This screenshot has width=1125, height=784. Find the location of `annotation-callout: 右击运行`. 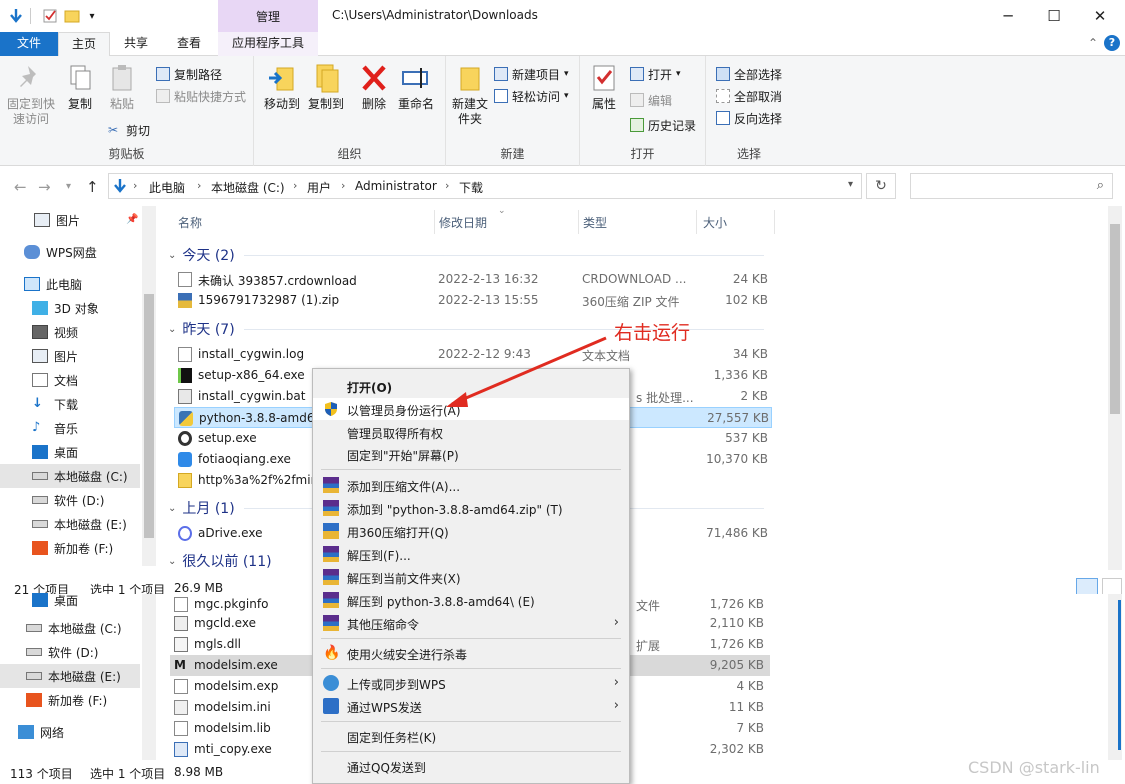

annotation-callout: 右击运行 is located at coordinates (652, 333).